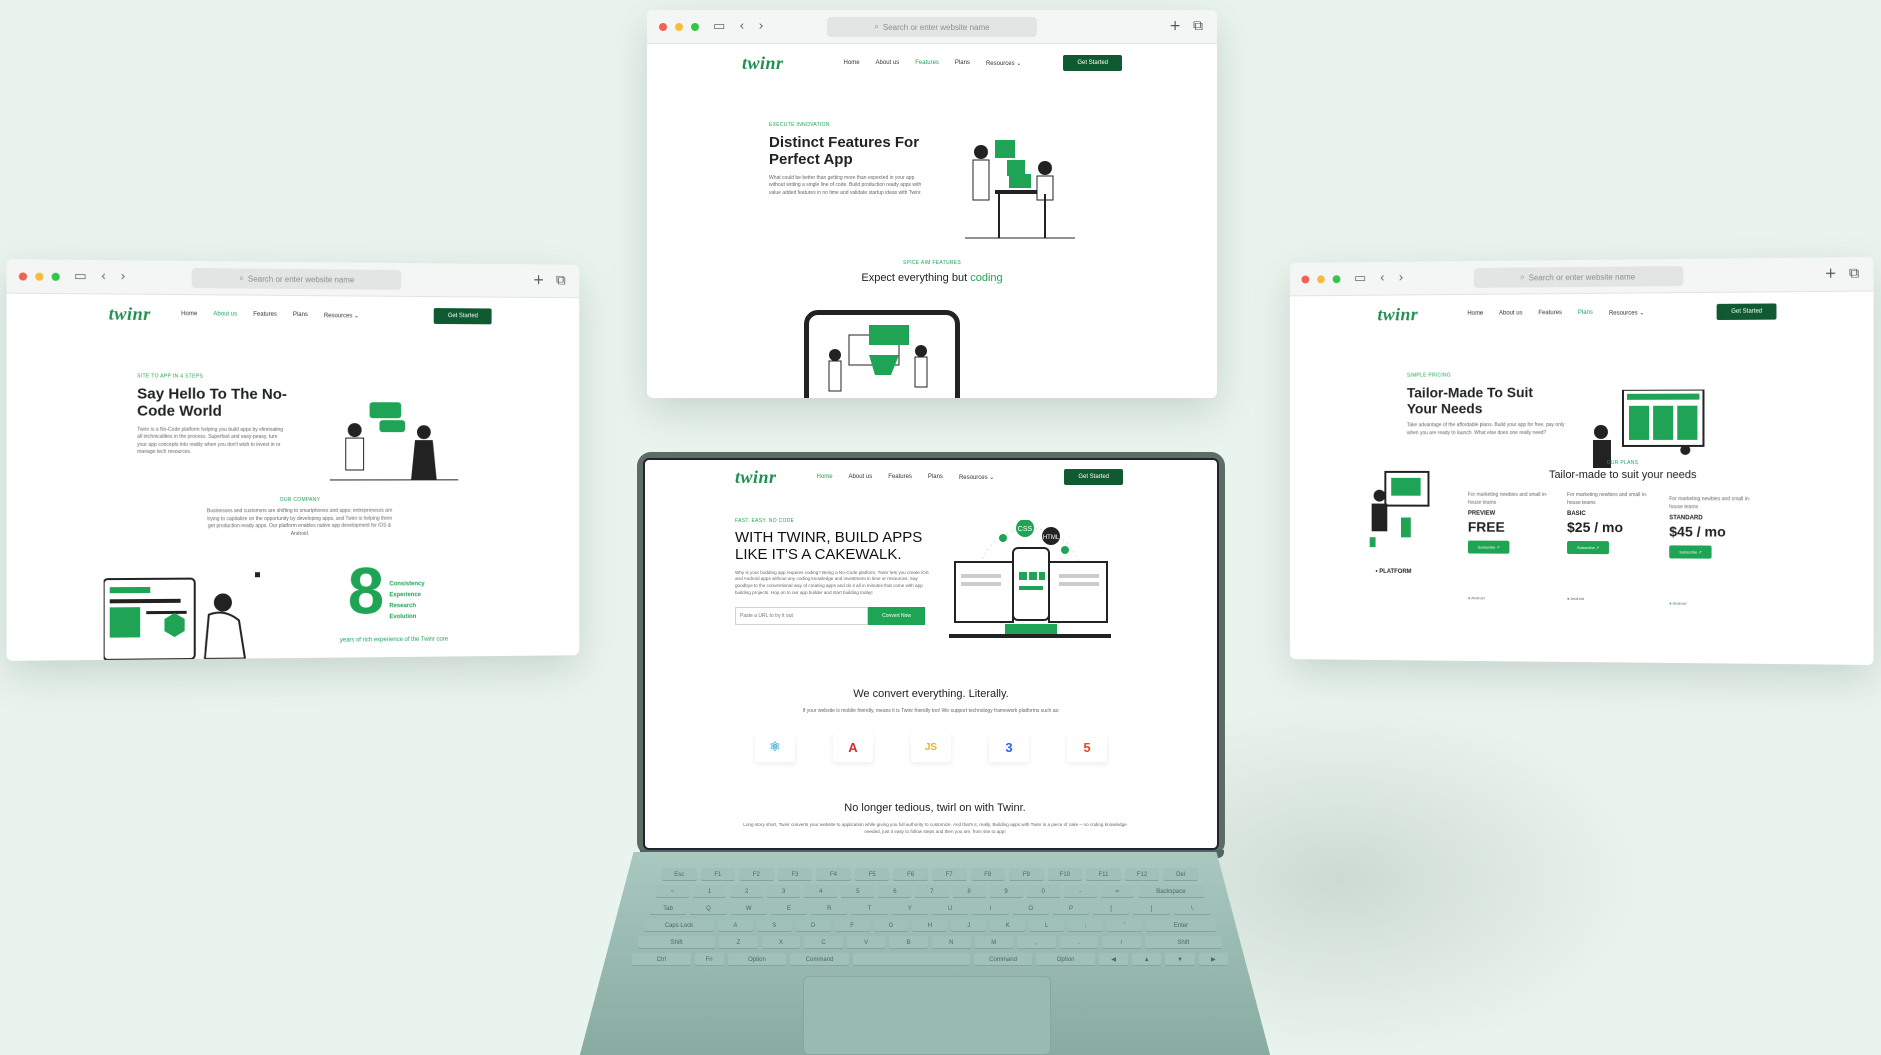  I want to click on key: Q, so click(708, 908).